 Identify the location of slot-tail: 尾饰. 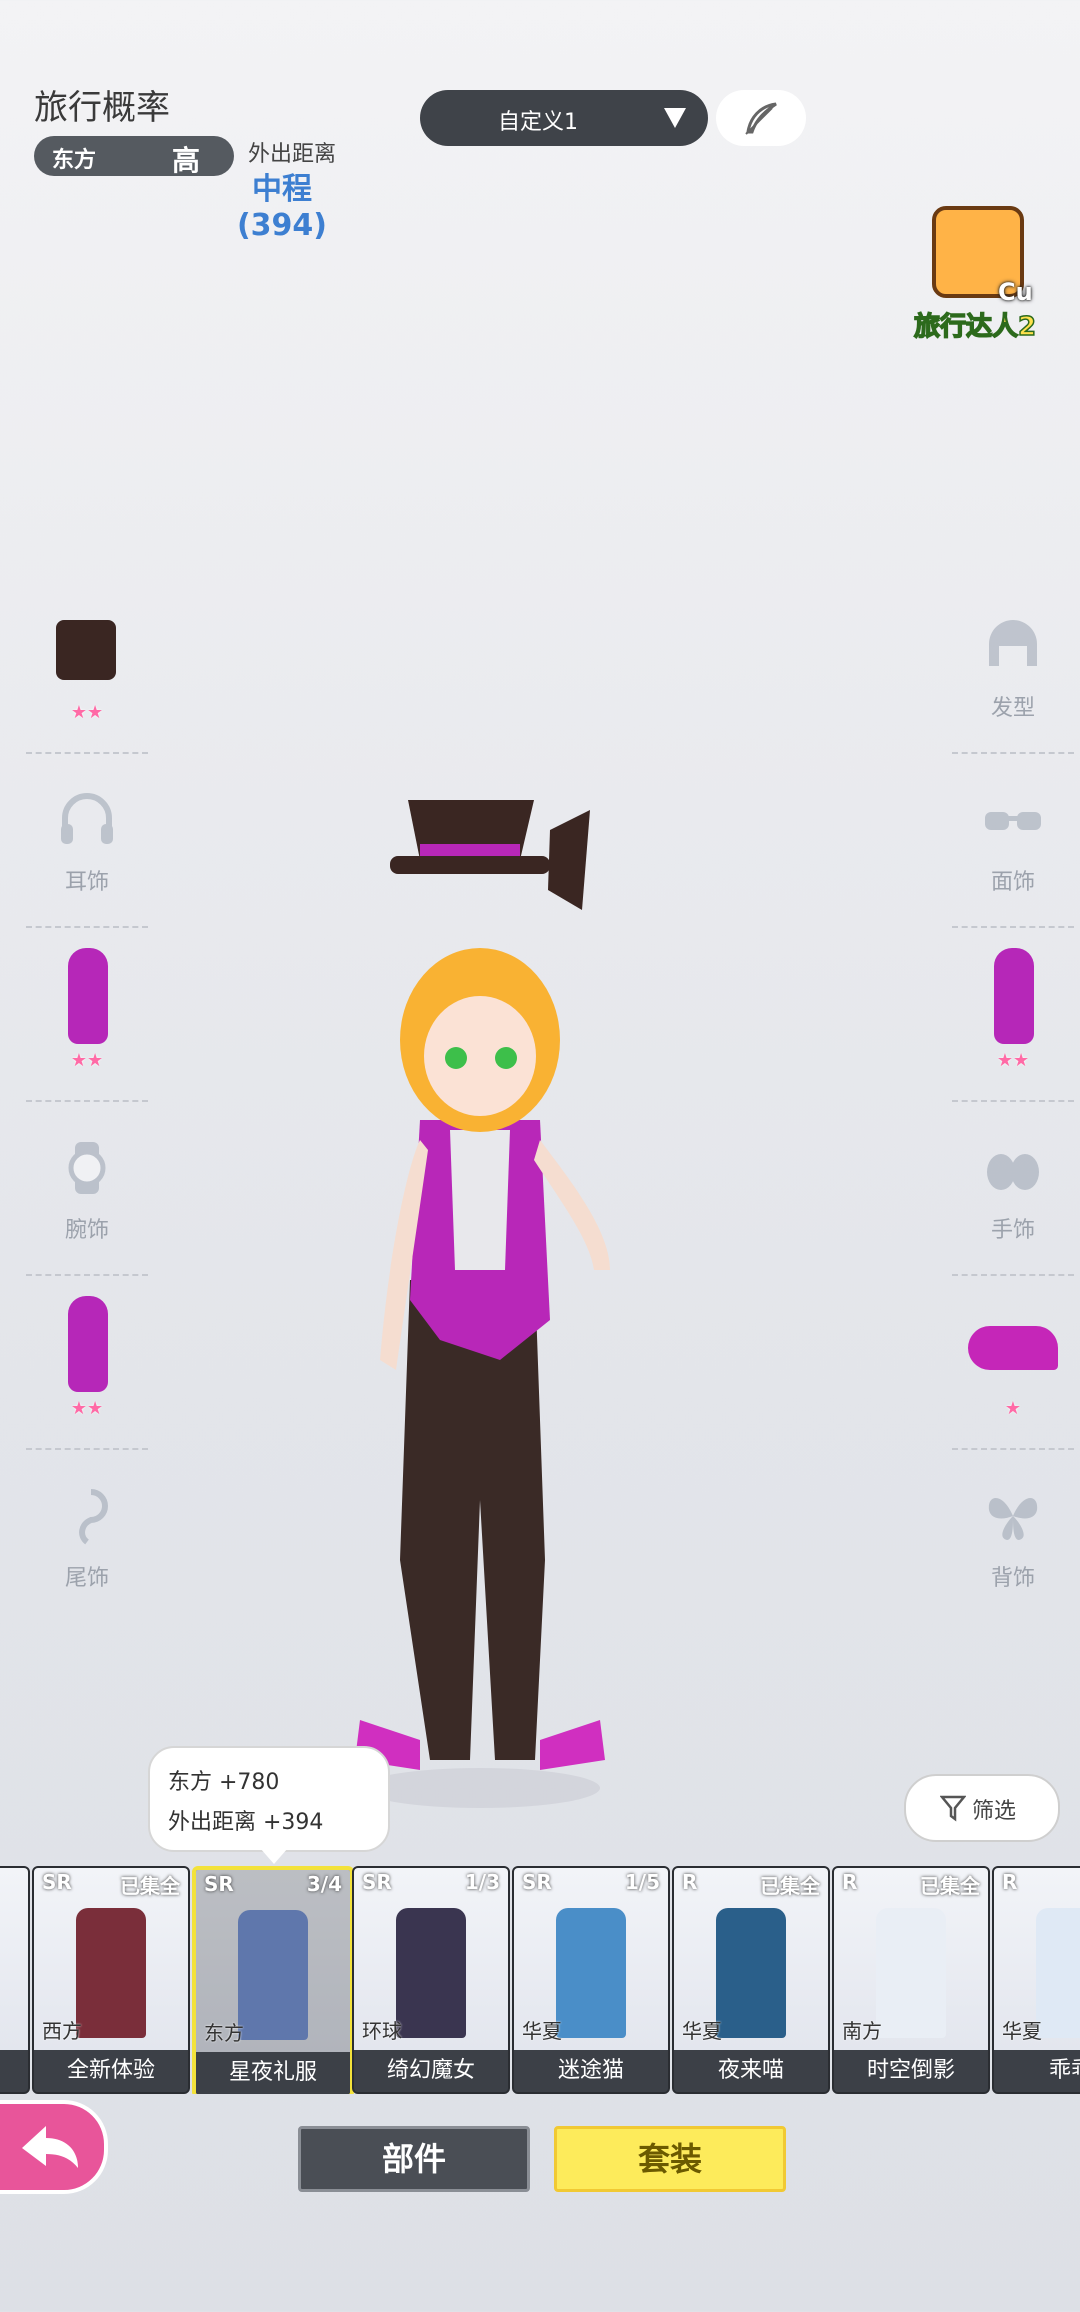
(87, 1537).